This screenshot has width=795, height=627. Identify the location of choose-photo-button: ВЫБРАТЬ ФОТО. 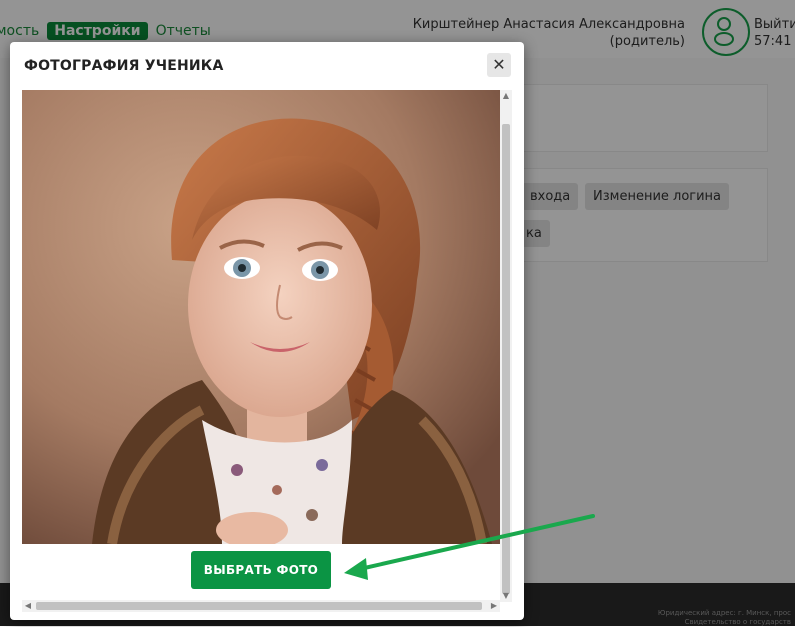
(261, 570).